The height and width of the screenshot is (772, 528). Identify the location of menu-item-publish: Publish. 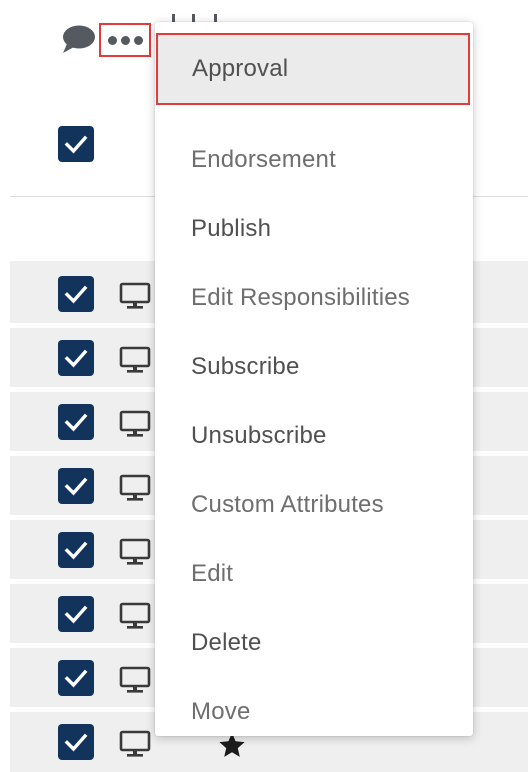
(314, 228).